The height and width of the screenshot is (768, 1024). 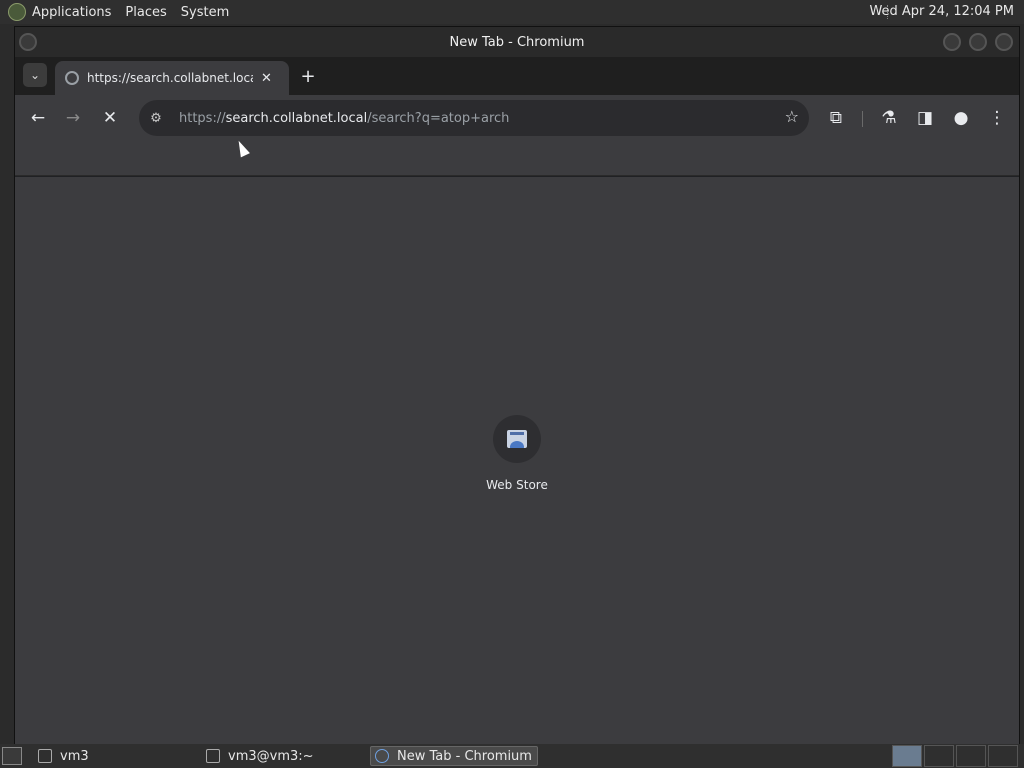 I want to click on home-folder-icon, so click(x=45, y=756).